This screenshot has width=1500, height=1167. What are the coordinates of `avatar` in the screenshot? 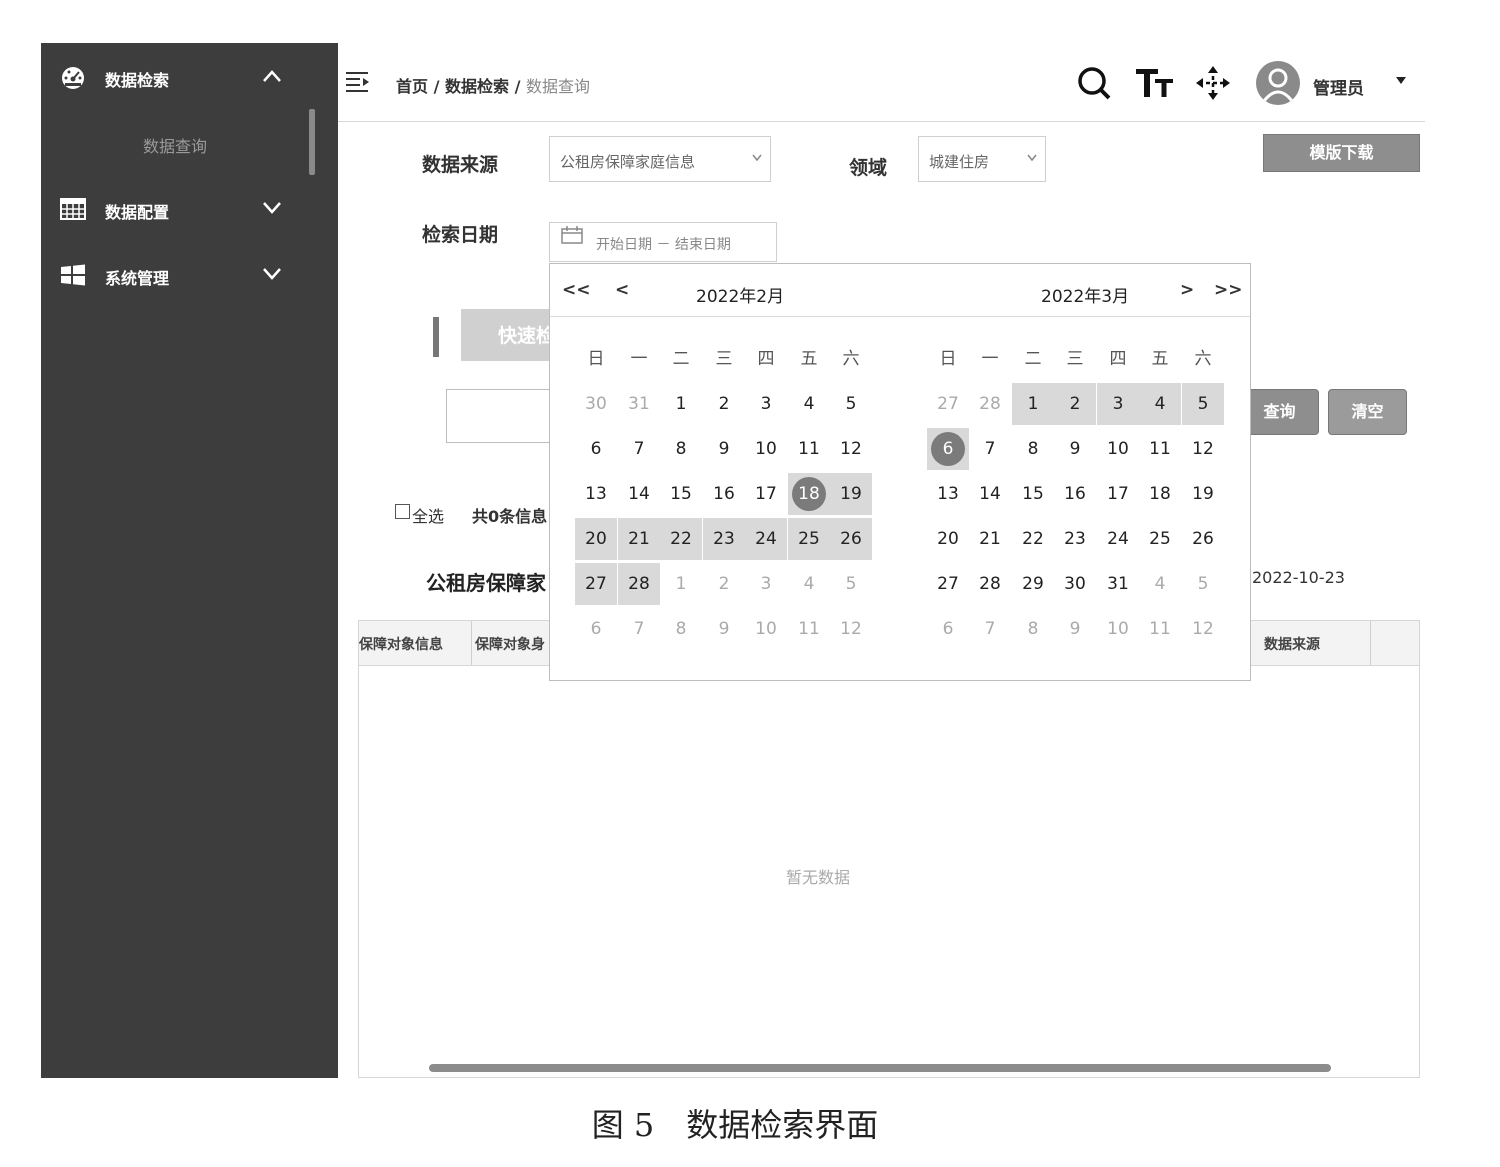 It's located at (1278, 83).